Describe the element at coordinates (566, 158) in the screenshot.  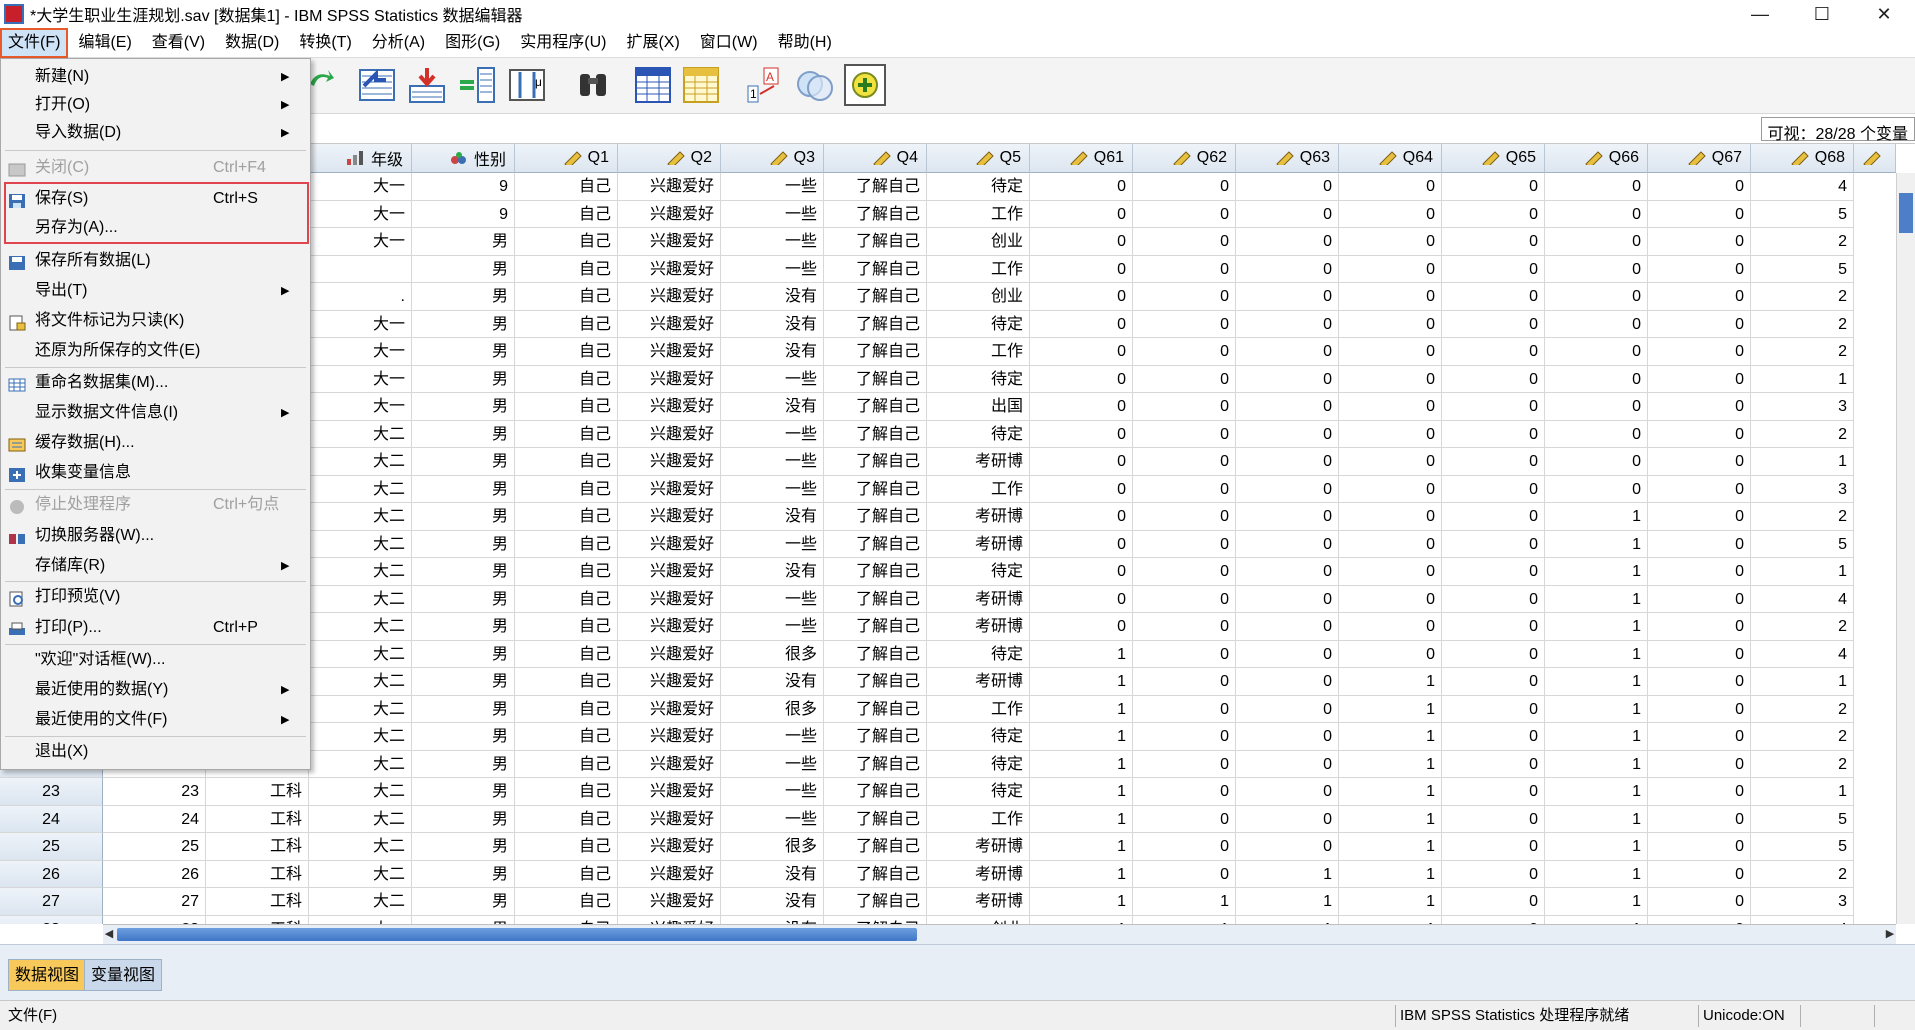
I see `col-header-q1: Q1` at that location.